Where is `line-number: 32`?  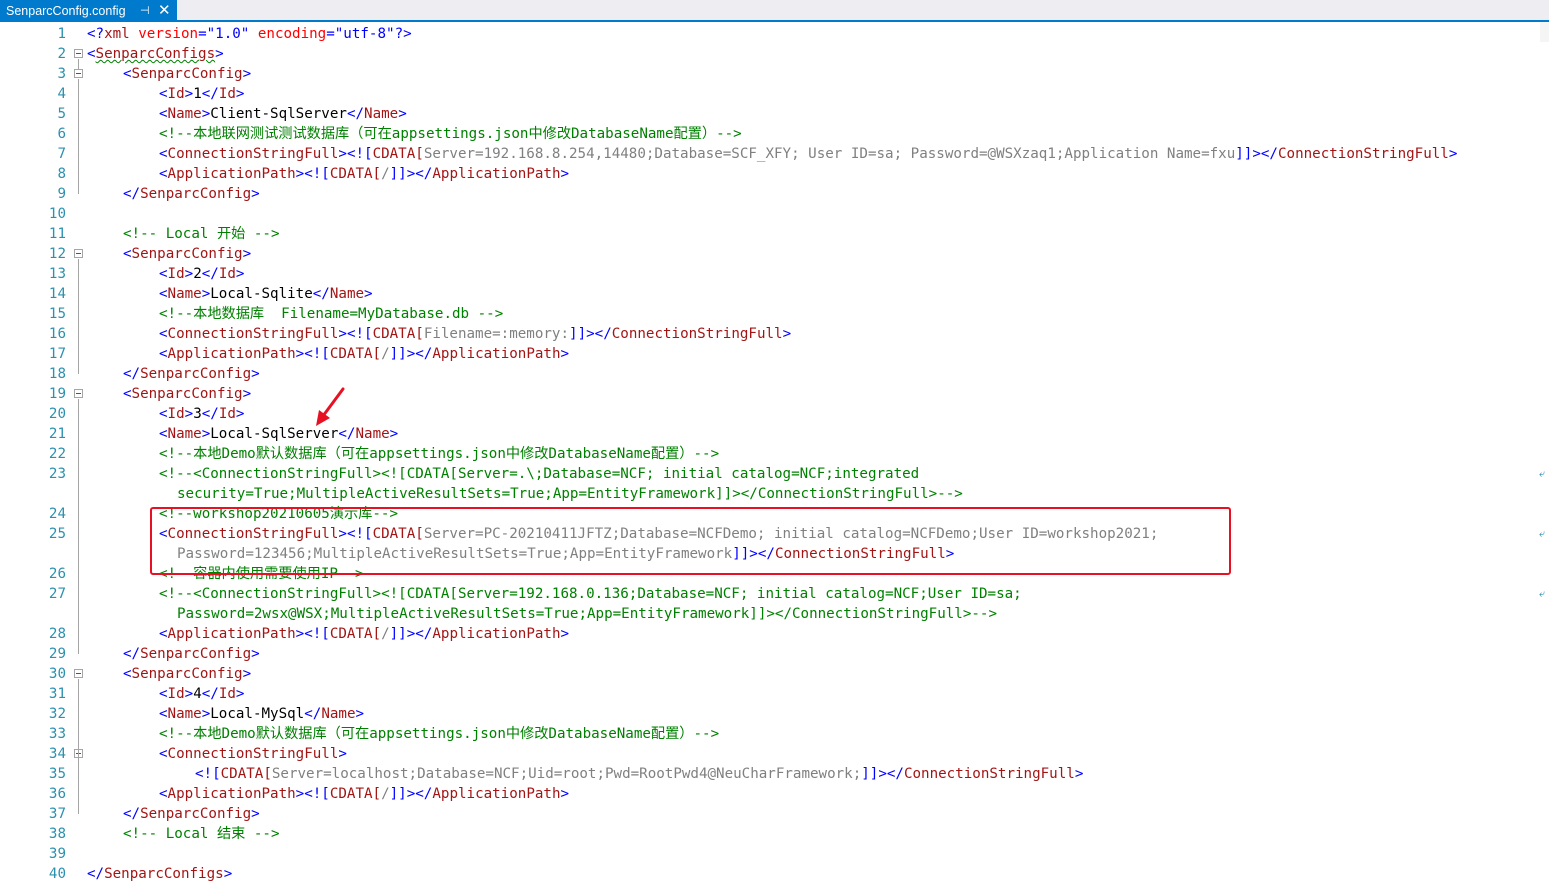
line-number: 32 is located at coordinates (57, 714).